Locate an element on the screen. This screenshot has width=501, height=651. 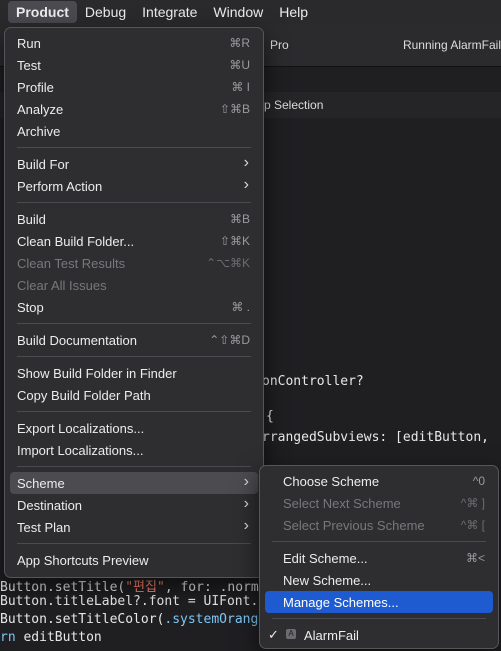
code-line: Button.titleLabel?.font = UIFont. is located at coordinates (129, 601).